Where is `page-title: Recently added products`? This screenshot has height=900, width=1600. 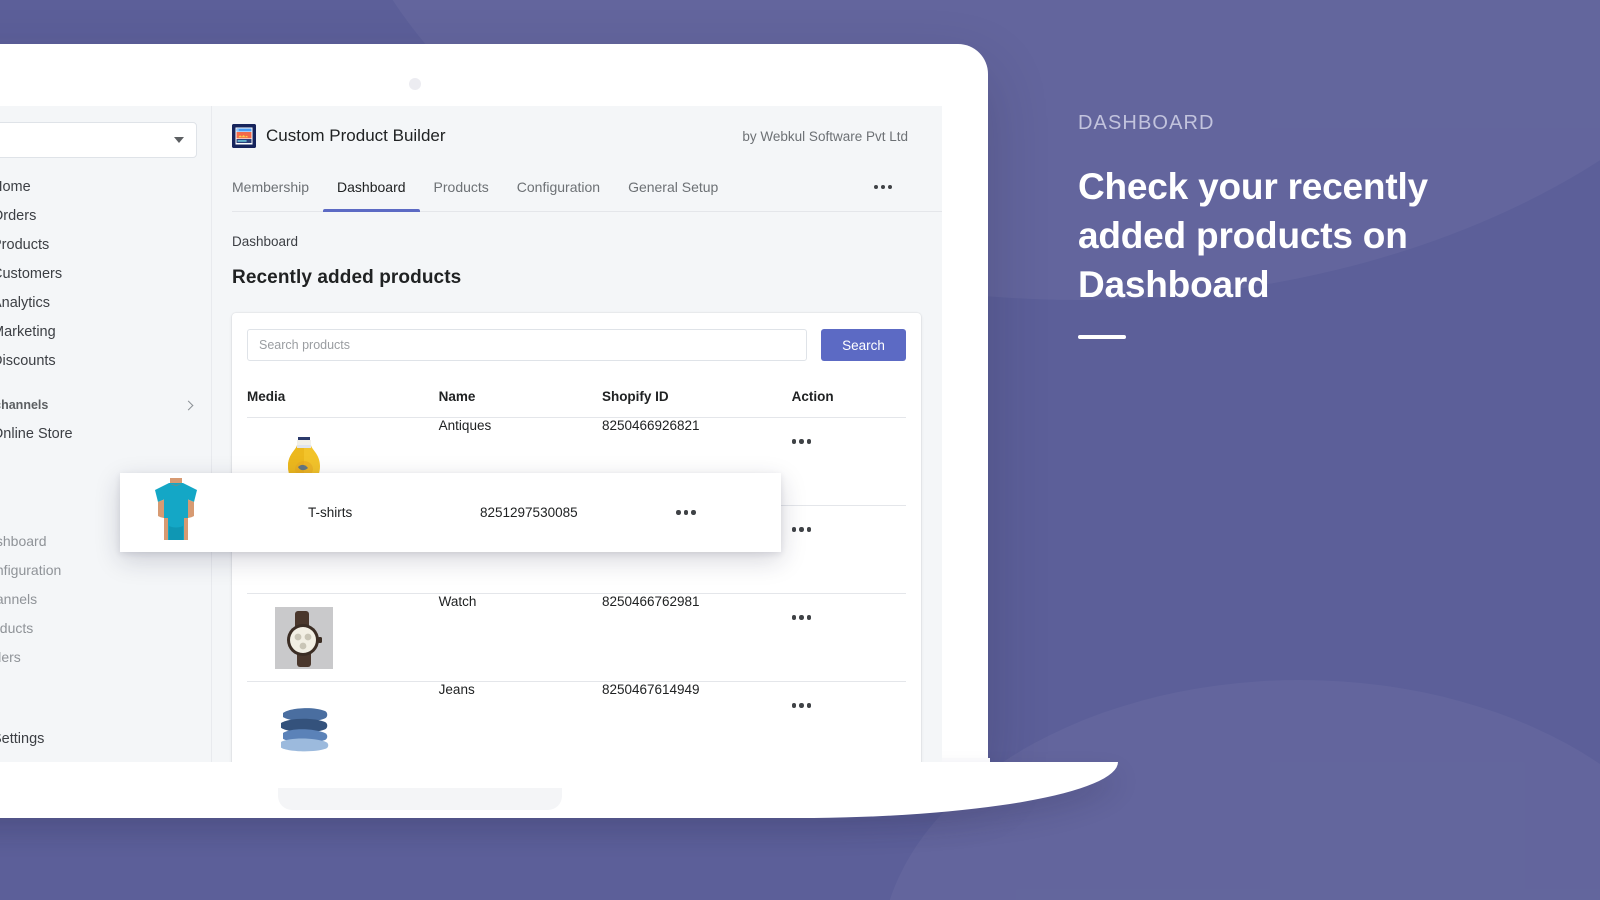
page-title: Recently added products is located at coordinates (347, 277).